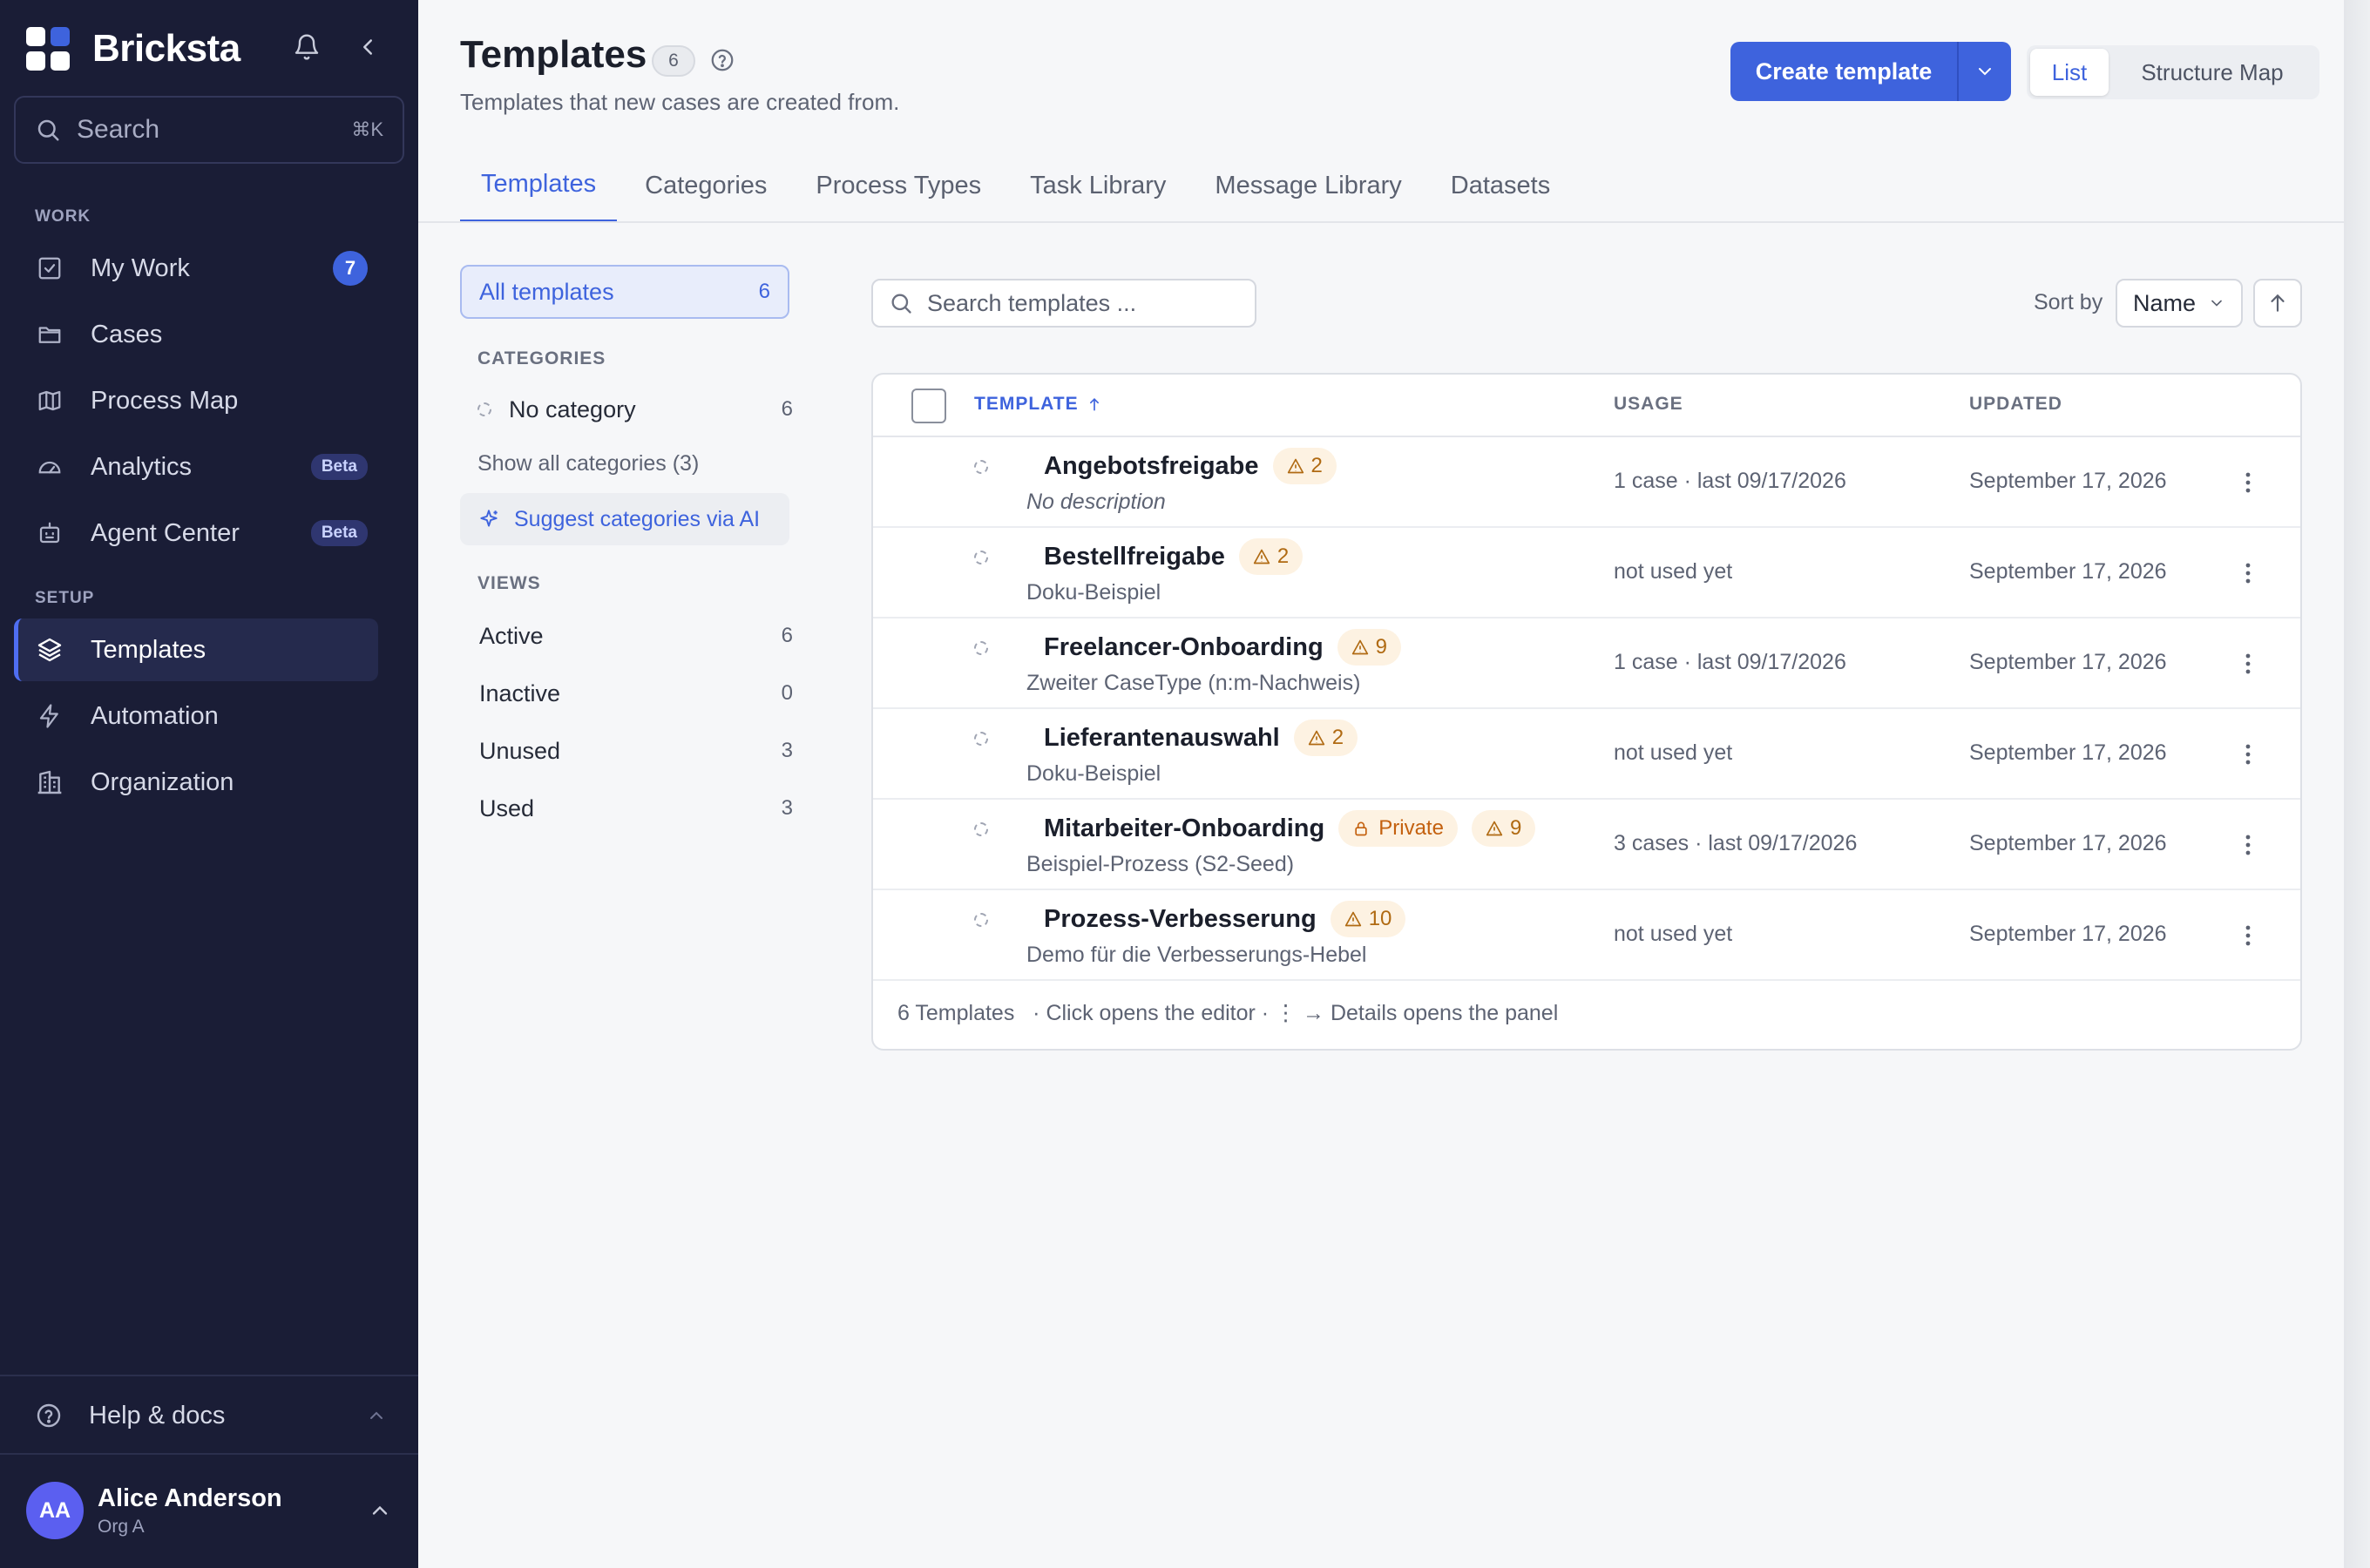  What do you see at coordinates (118, 129) in the screenshot?
I see `sidebar-search-placeholder: Search` at bounding box center [118, 129].